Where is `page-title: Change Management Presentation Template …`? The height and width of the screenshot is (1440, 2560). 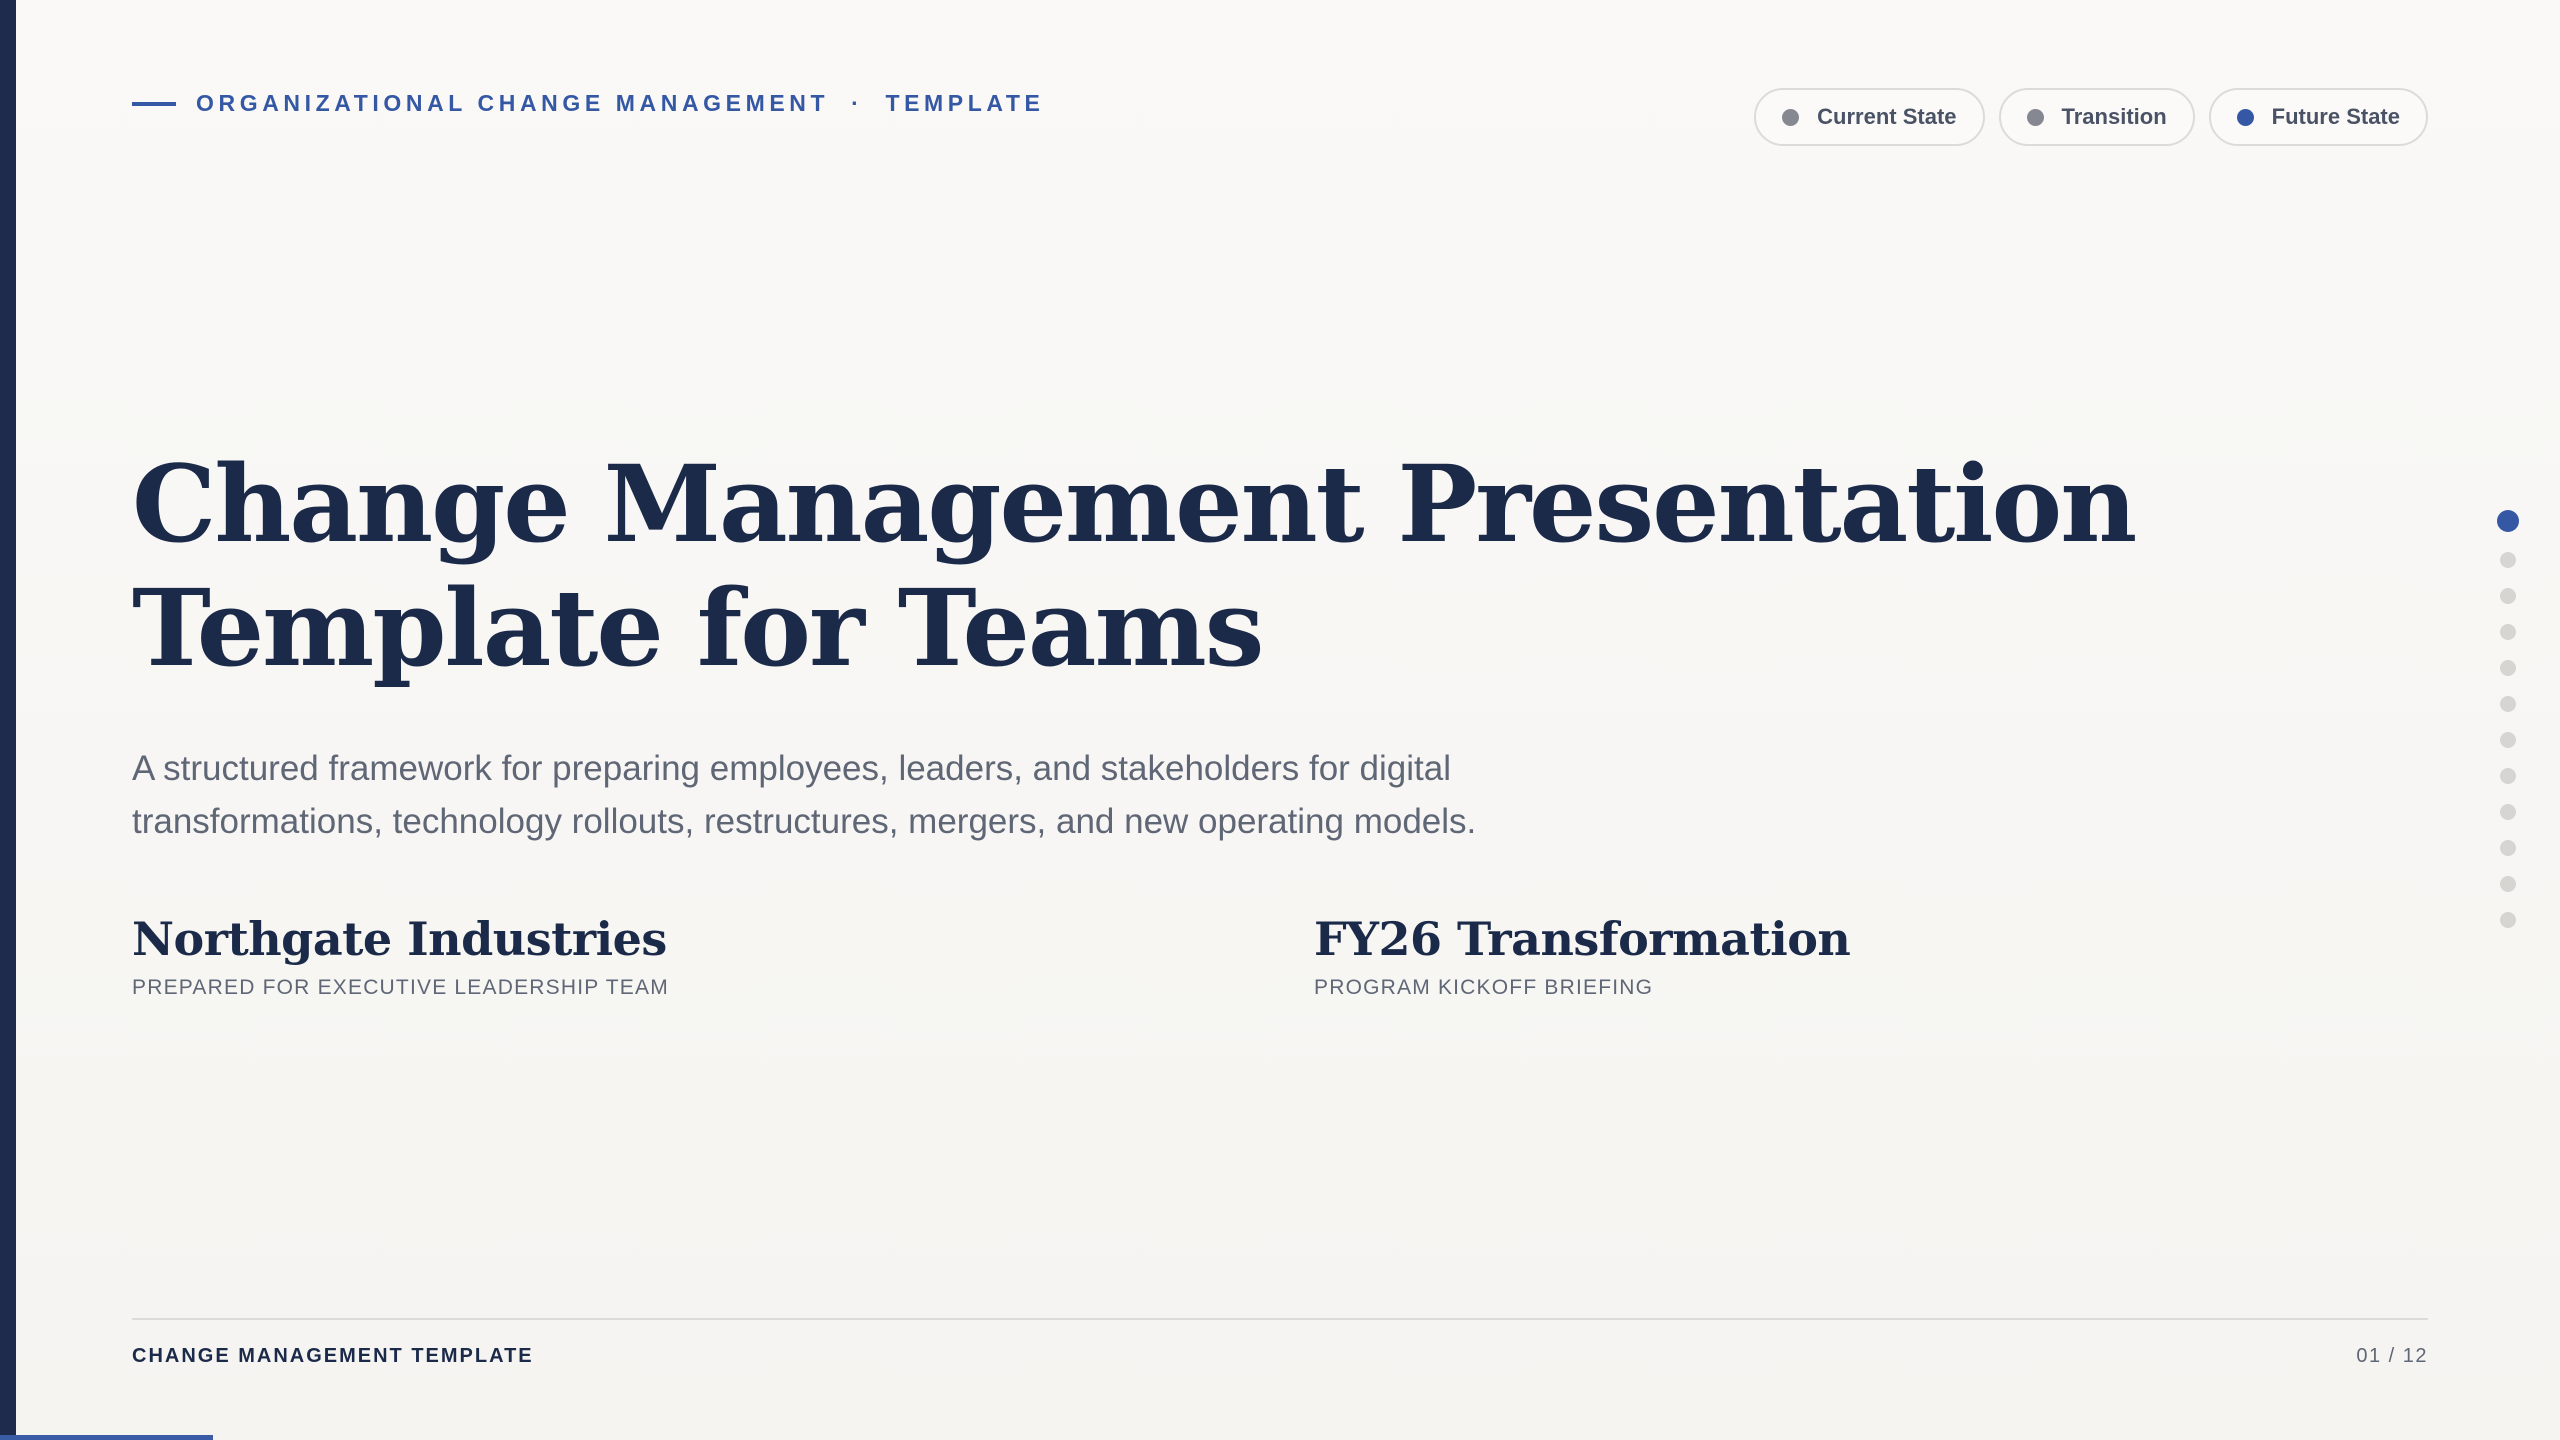 page-title: Change Management Presentation Template … is located at coordinates (1182, 566).